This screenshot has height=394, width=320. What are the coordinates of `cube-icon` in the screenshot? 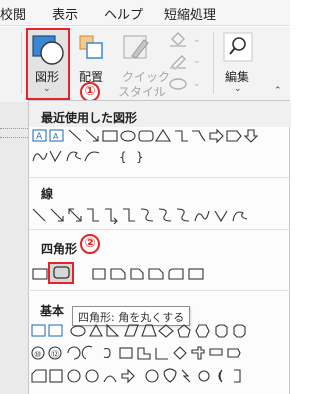 It's located at (39, 376).